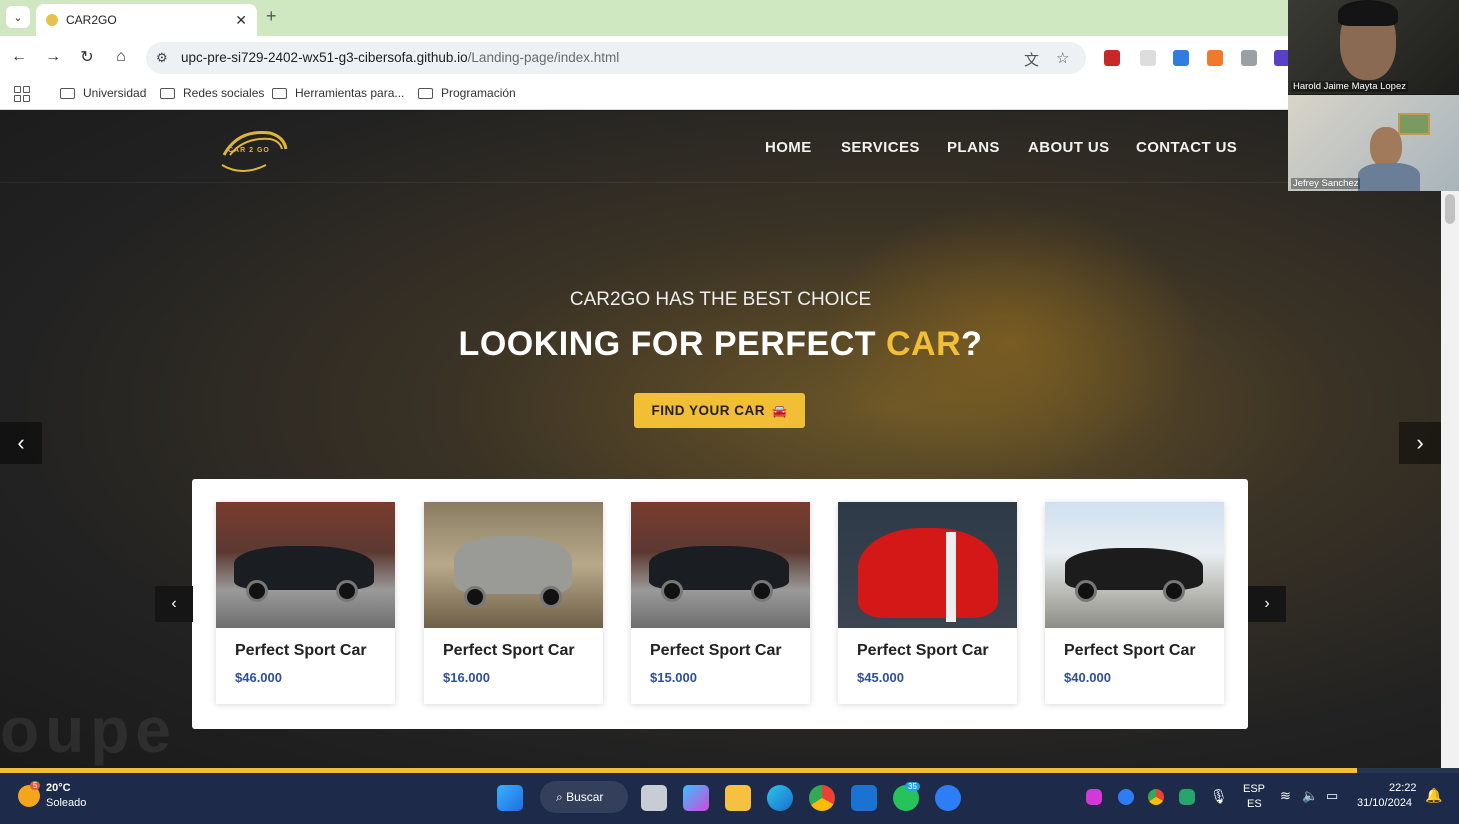  I want to click on participant-name: Jefrey Sanchez, so click(1326, 183).